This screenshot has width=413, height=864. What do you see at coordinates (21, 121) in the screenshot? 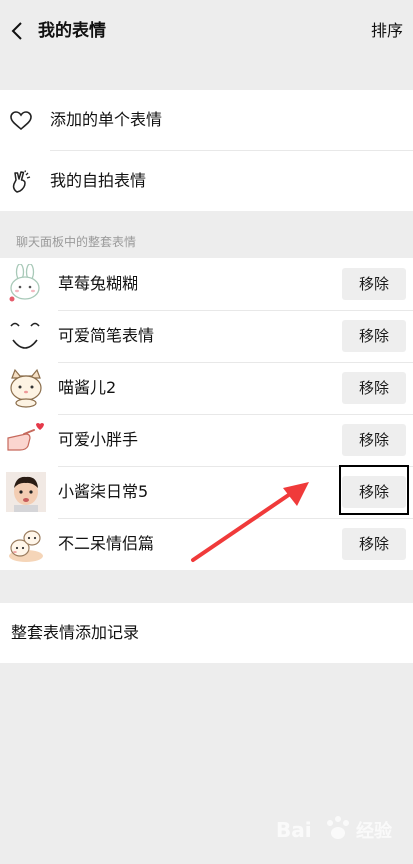
I see `heart-icon` at bounding box center [21, 121].